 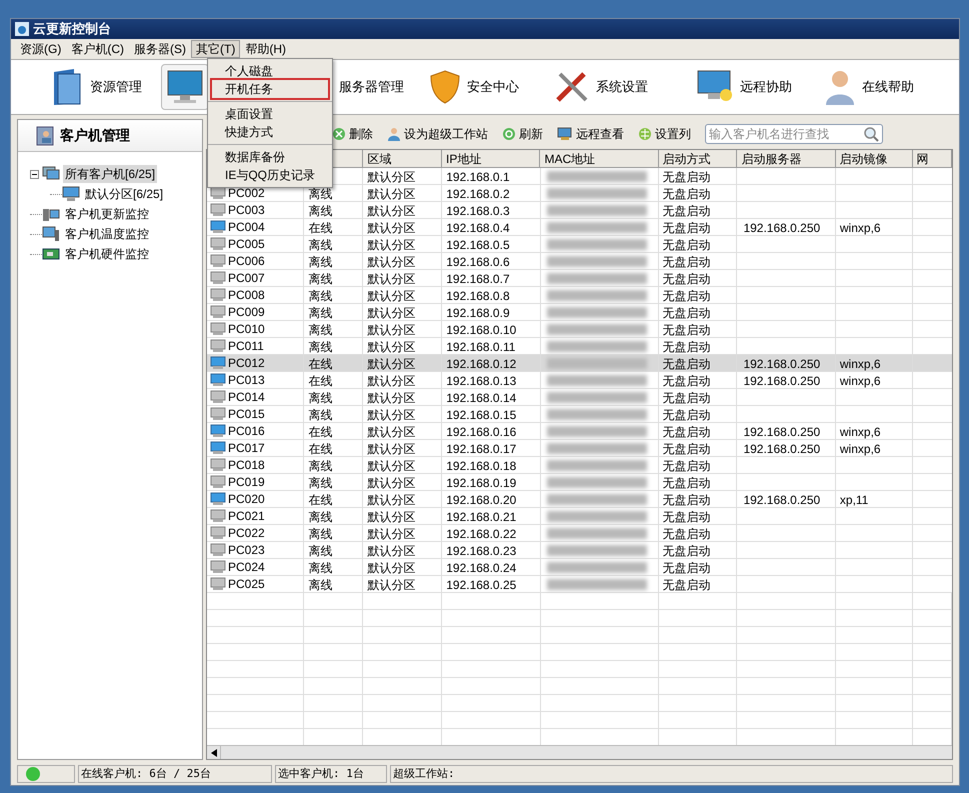 What do you see at coordinates (445, 87) in the screenshot?
I see `shield-icon` at bounding box center [445, 87].